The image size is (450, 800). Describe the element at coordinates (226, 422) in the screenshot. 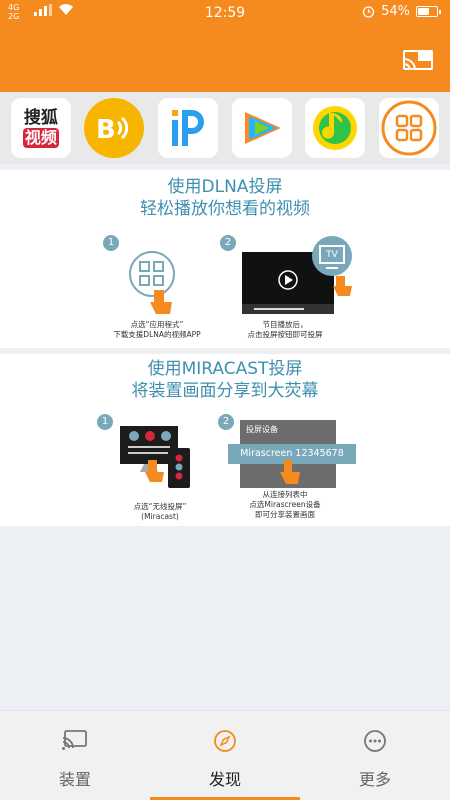

I see `miracast-step2-badge: 2` at that location.